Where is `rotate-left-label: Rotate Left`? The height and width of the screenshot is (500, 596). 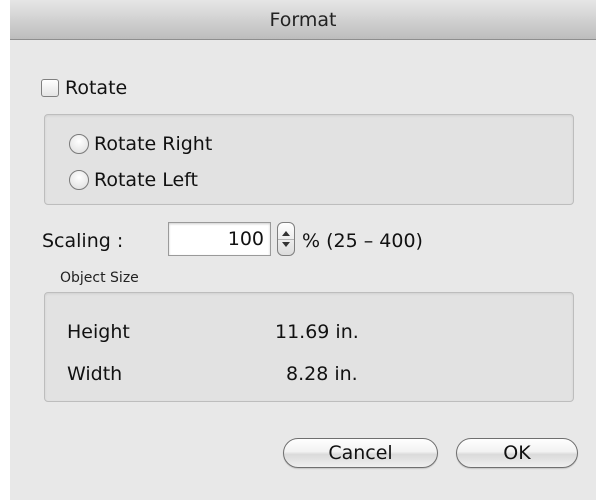
rotate-left-label: Rotate Left is located at coordinates (146, 180).